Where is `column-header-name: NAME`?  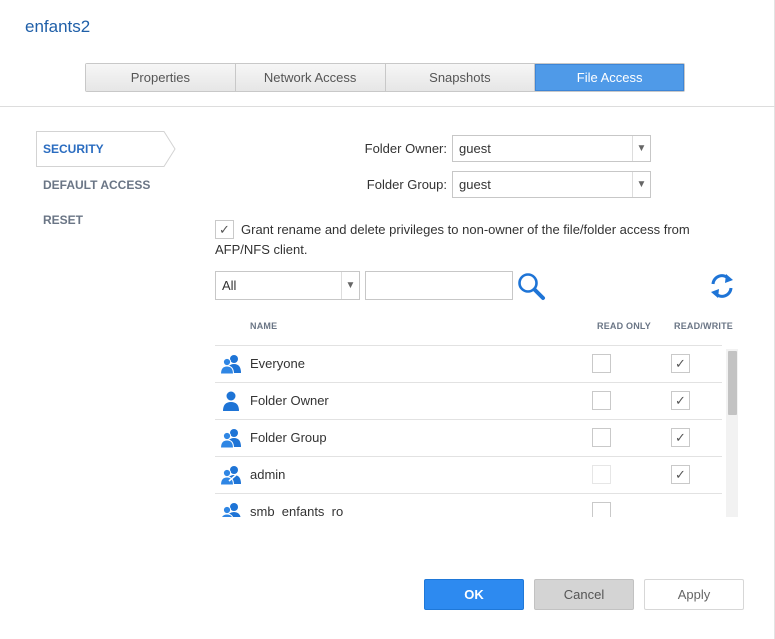 column-header-name: NAME is located at coordinates (264, 326).